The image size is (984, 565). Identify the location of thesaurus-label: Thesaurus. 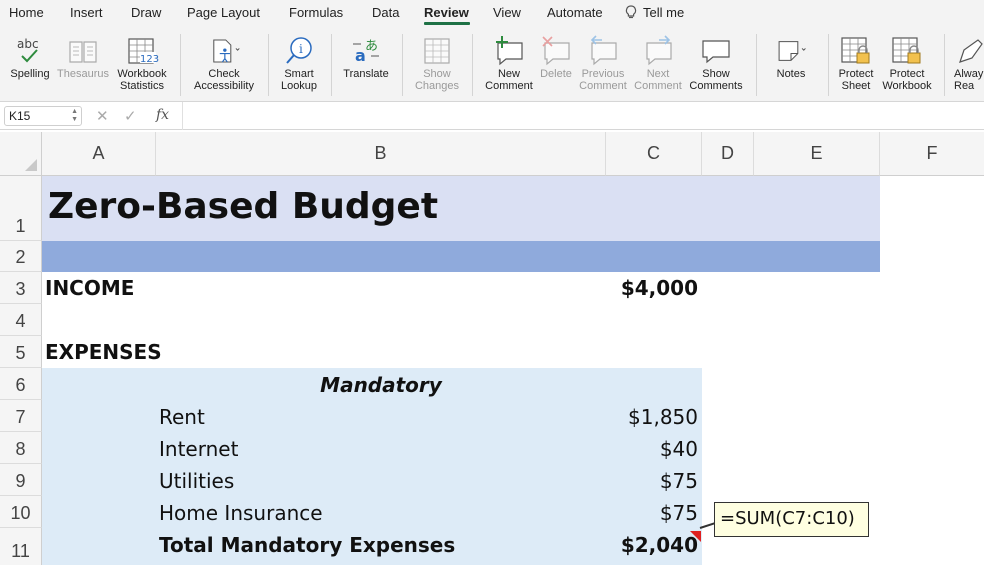
(83, 74).